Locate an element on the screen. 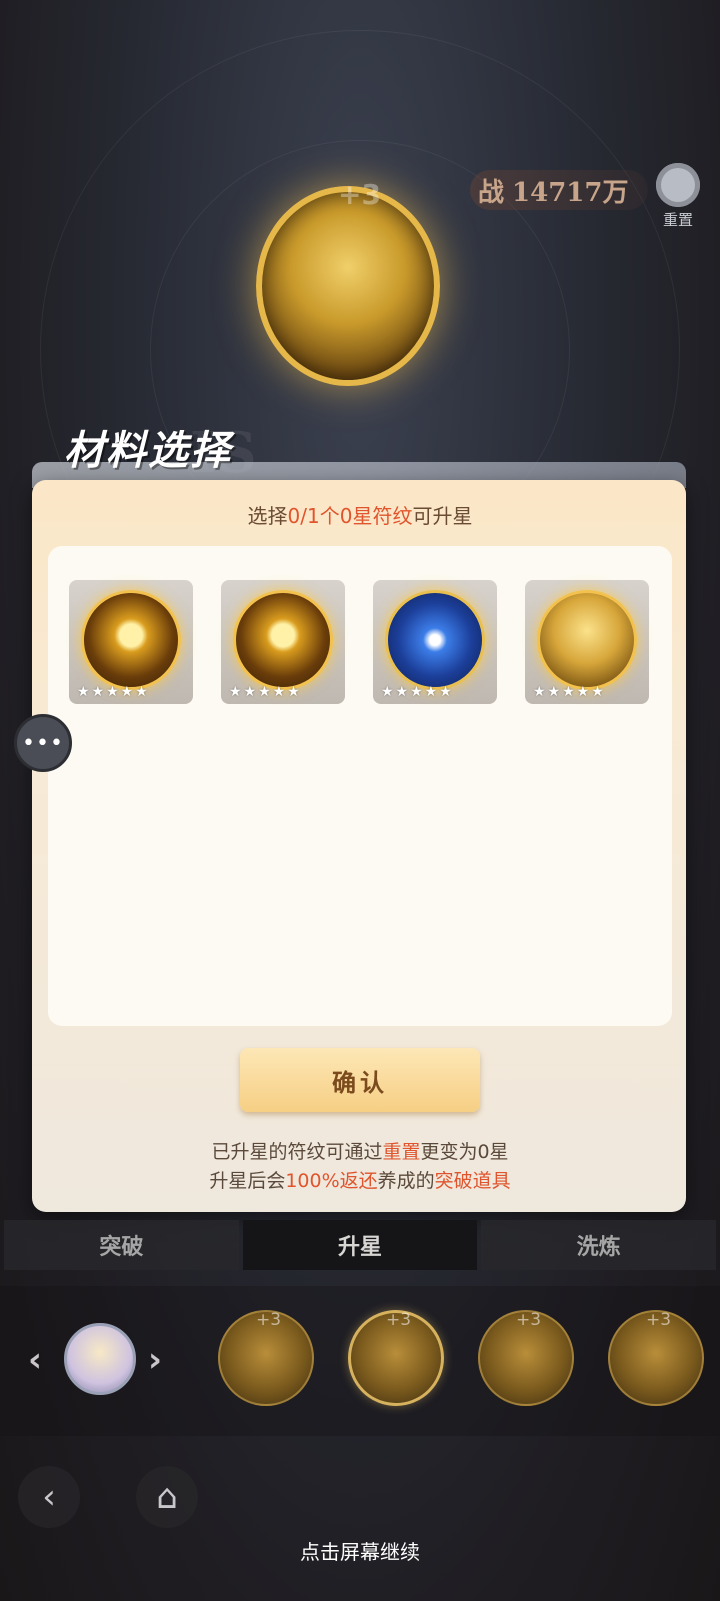  mountain-rune-icon is located at coordinates (587, 640).